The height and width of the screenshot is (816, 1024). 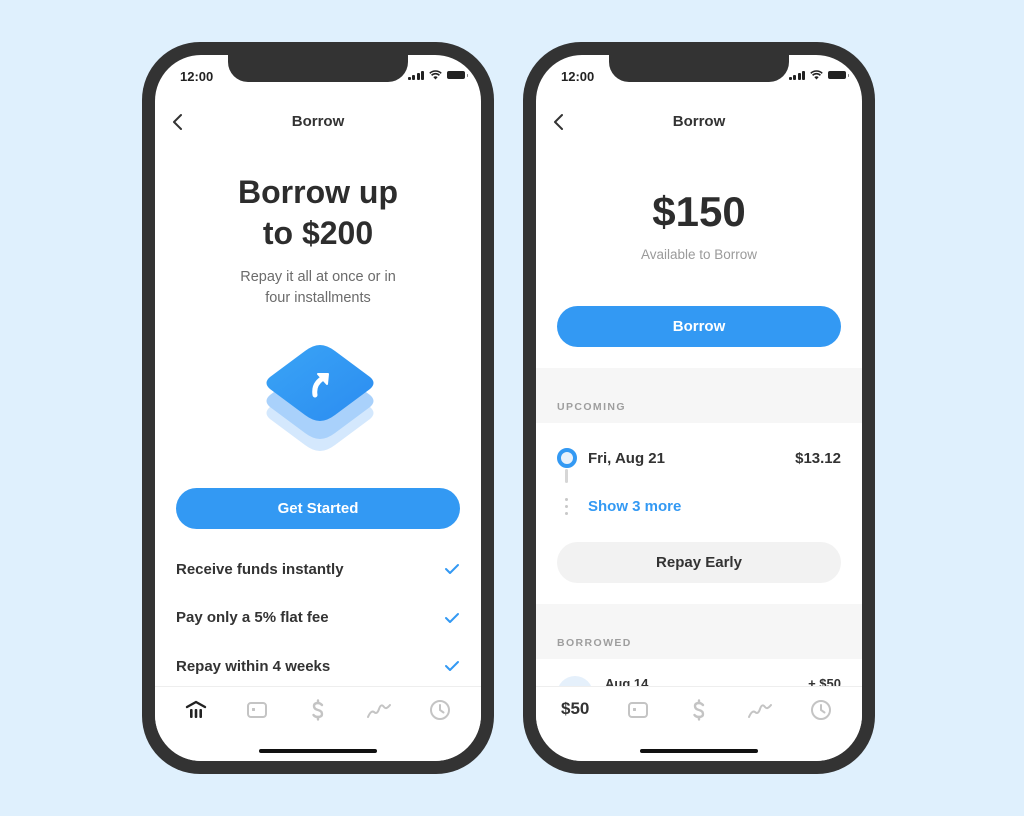 I want to click on borrowed-section-header: BORROWED, so click(x=699, y=631).